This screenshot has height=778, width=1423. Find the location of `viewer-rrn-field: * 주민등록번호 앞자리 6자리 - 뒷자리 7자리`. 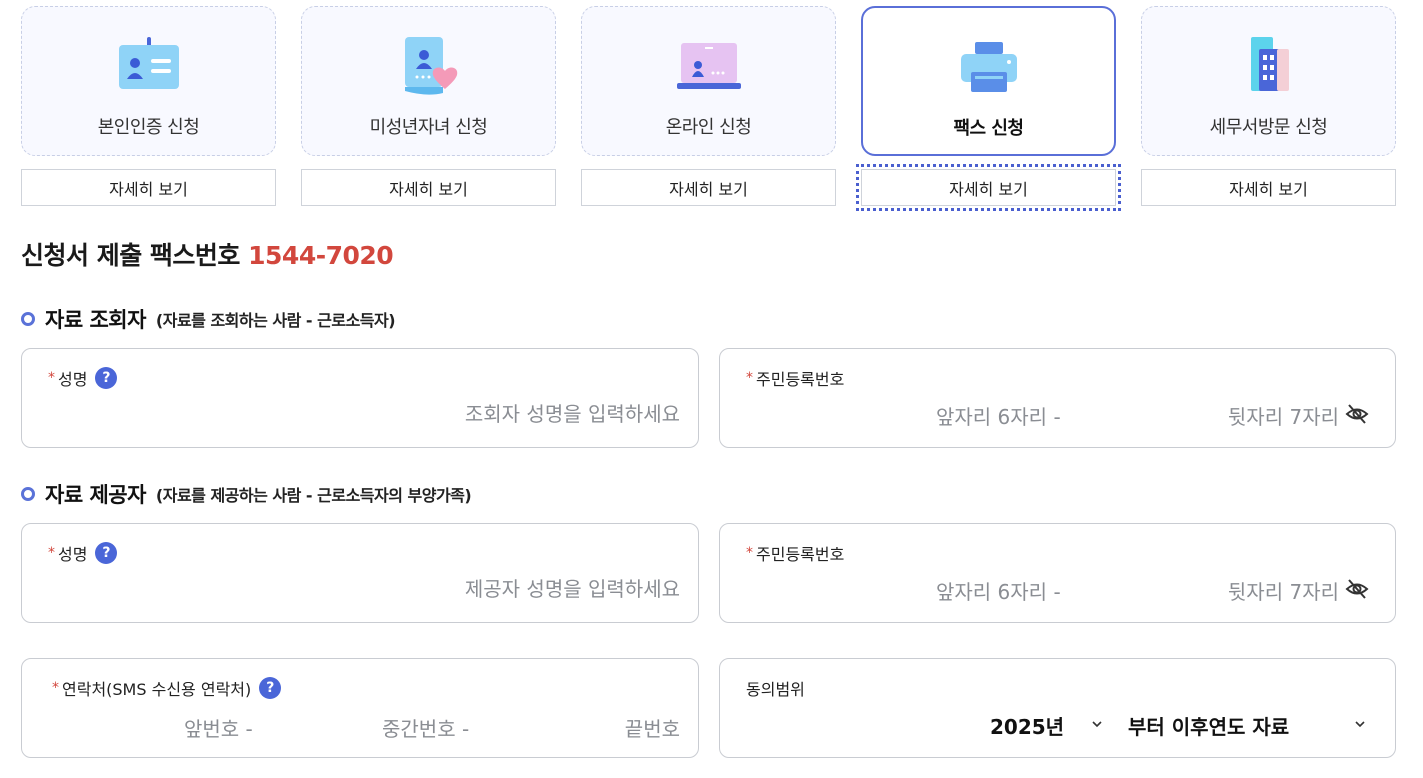

viewer-rrn-field: * 주민등록번호 앞자리 6자리 - 뒷자리 7자리 is located at coordinates (1057, 398).